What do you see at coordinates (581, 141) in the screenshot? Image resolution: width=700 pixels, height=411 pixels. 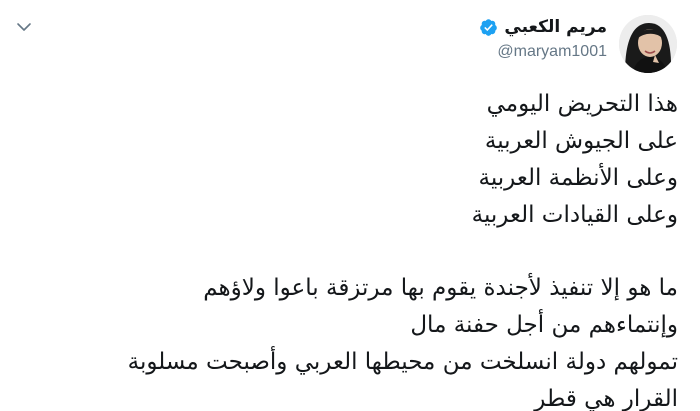 I see `tweet-line: على الجيوش العربية` at bounding box center [581, 141].